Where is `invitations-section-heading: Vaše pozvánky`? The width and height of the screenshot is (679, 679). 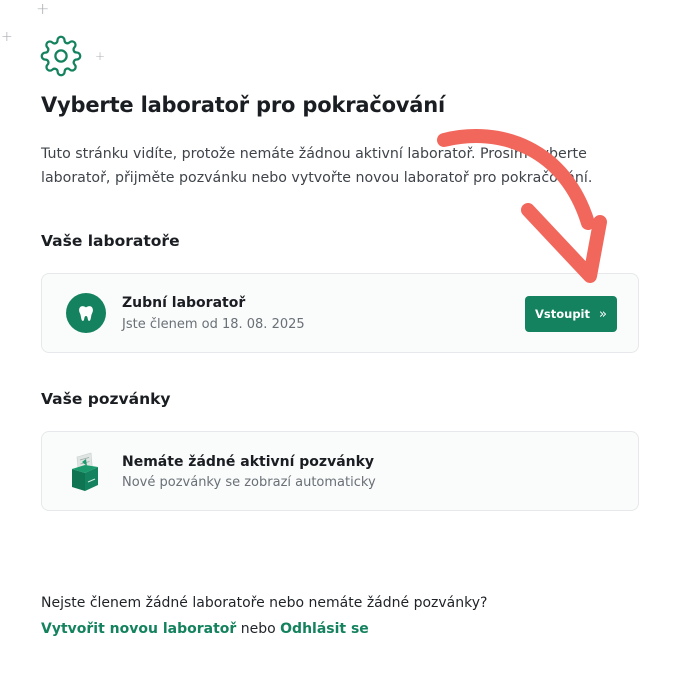 invitations-section-heading: Vaše pozvánky is located at coordinates (106, 399).